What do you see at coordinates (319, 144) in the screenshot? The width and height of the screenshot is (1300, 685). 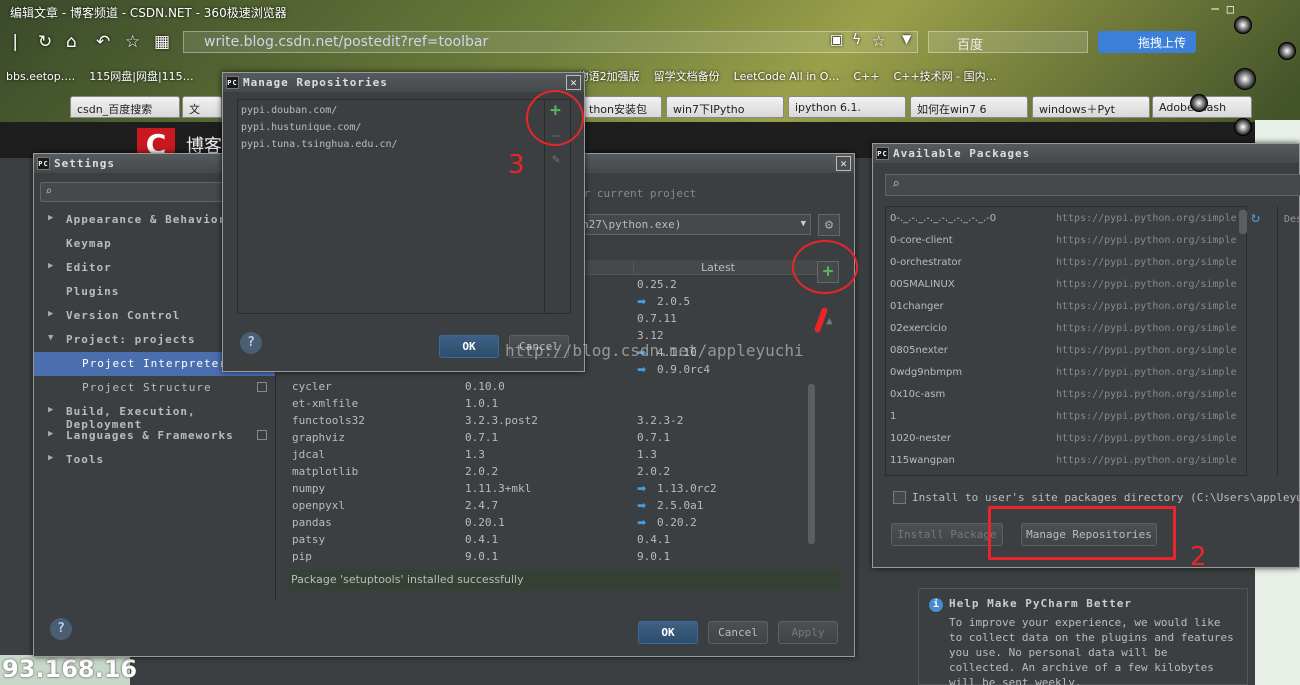 I see `list-item: pypi.tuna.tsinghua.edu.cn/` at bounding box center [319, 144].